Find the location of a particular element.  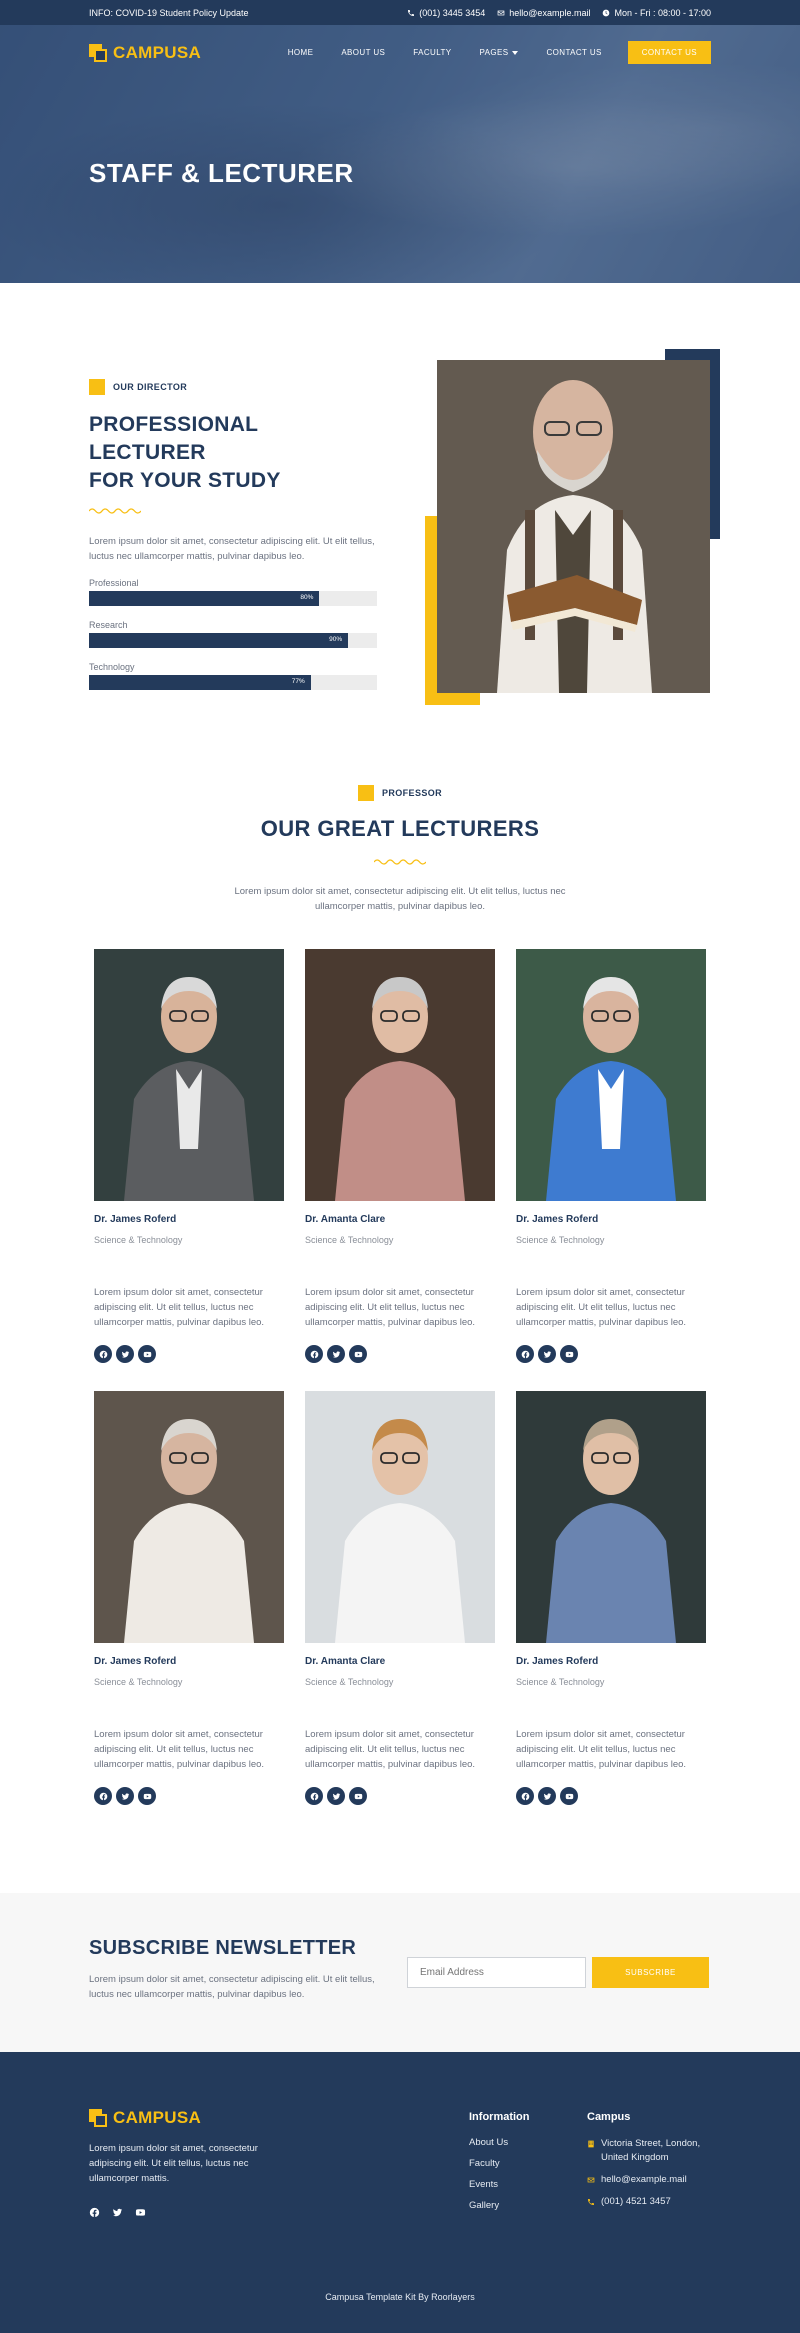

footer-address: Victoria Street, London, United Kingdom is located at coordinates (652, 2151).